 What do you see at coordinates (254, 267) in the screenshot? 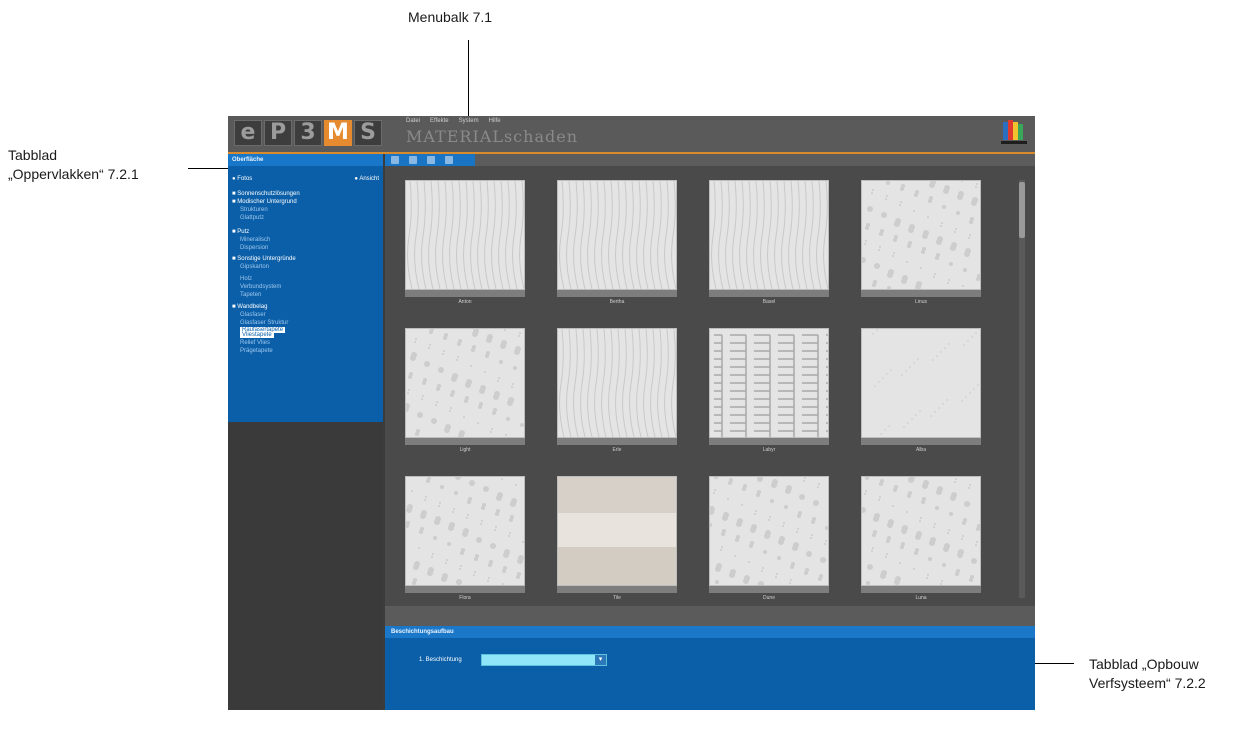
I see `sidebar-item: Gipskarton` at bounding box center [254, 267].